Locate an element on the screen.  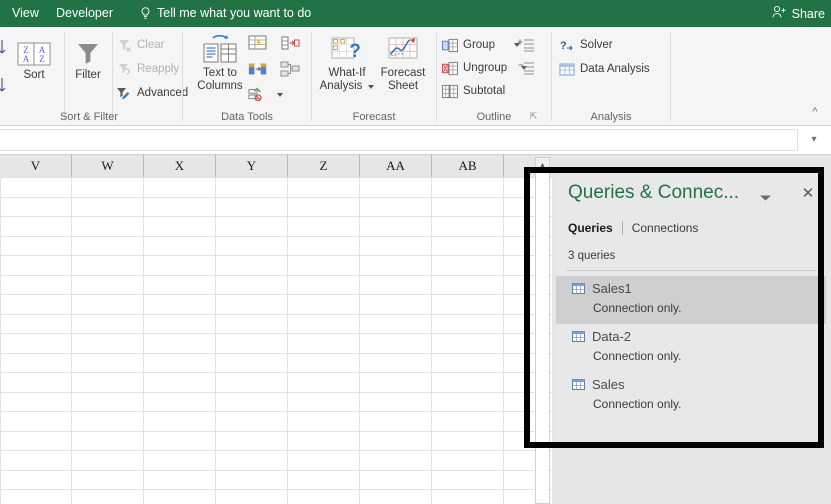
clear-button: Clear is located at coordinates (140, 45).